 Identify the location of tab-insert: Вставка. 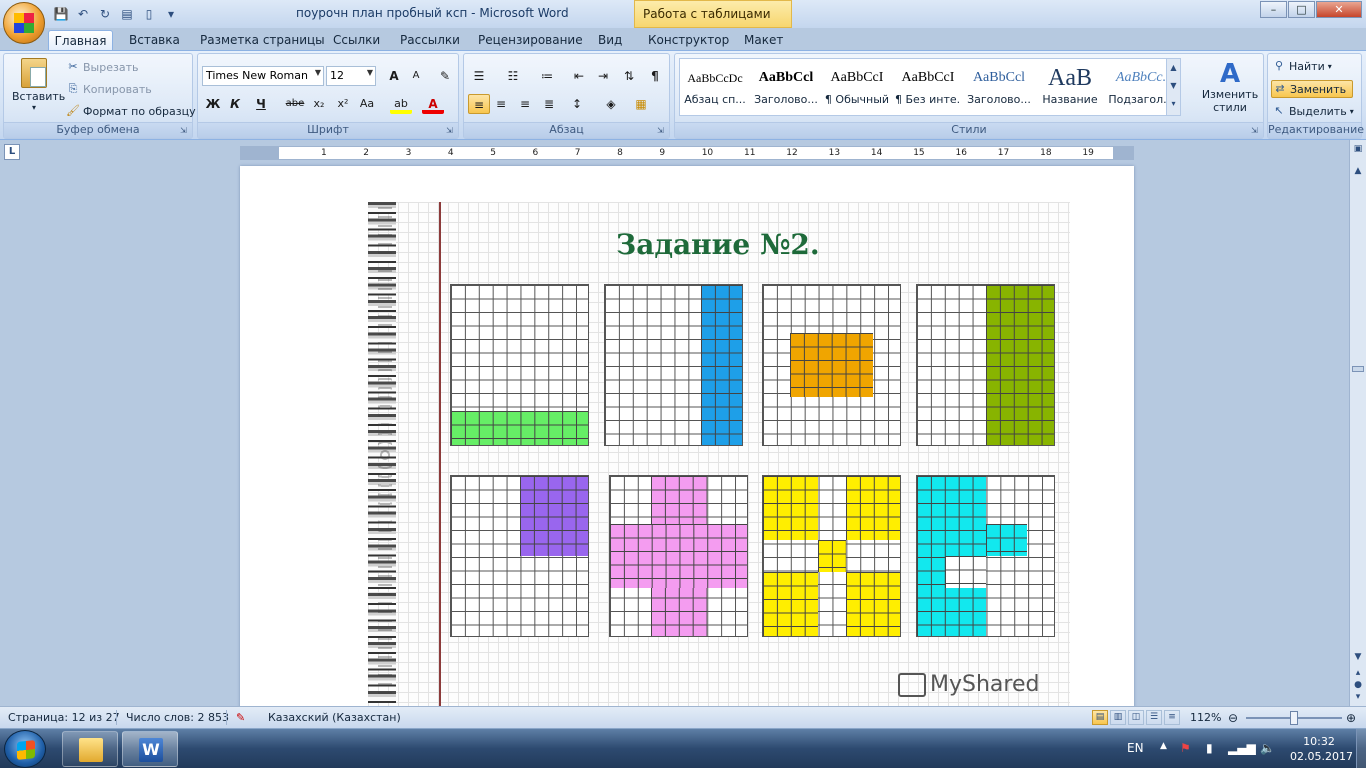
(154, 40).